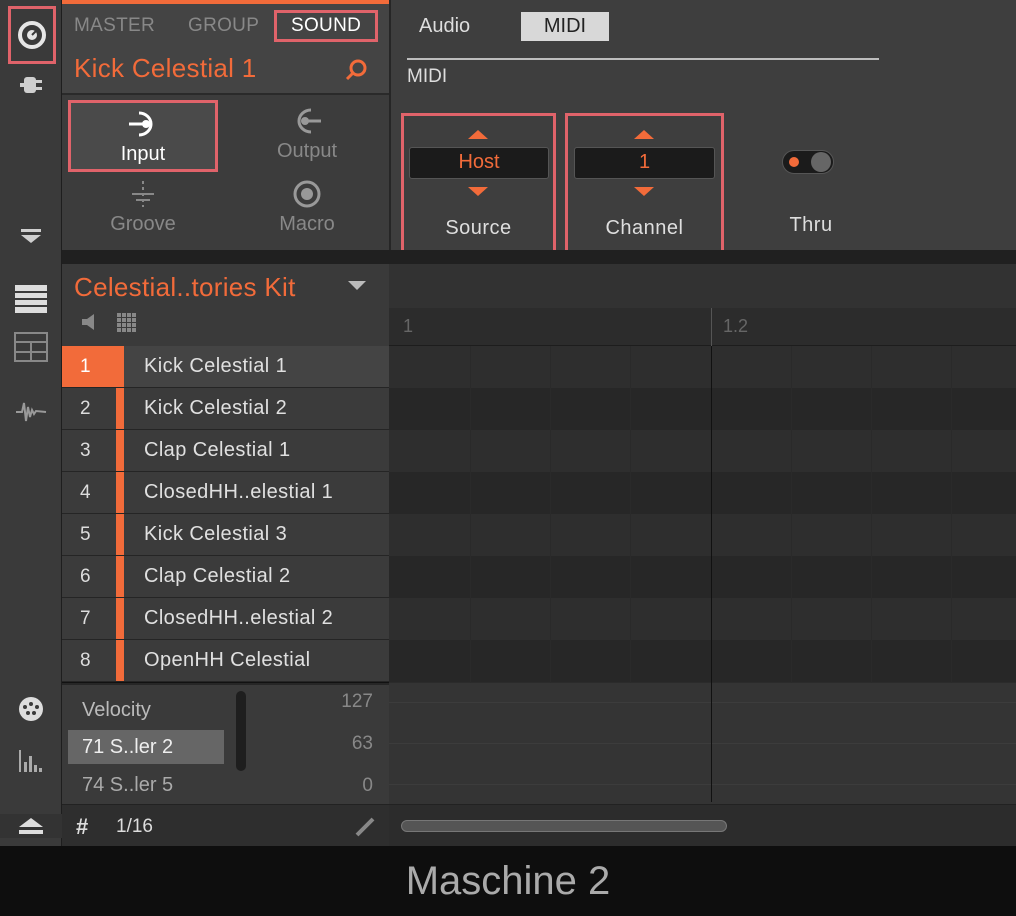 The image size is (1016, 916). Describe the element at coordinates (307, 196) in the screenshot. I see `macro-knob-icon` at that location.